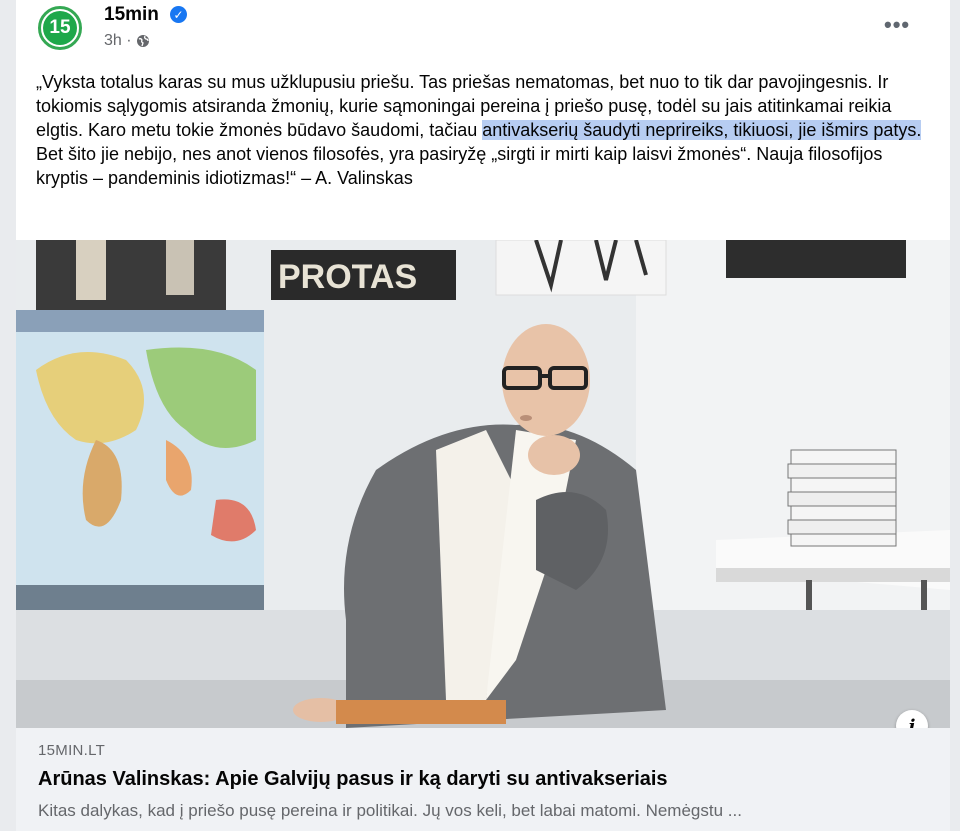 The width and height of the screenshot is (960, 831). I want to click on page-avatar: 15, so click(60, 28).